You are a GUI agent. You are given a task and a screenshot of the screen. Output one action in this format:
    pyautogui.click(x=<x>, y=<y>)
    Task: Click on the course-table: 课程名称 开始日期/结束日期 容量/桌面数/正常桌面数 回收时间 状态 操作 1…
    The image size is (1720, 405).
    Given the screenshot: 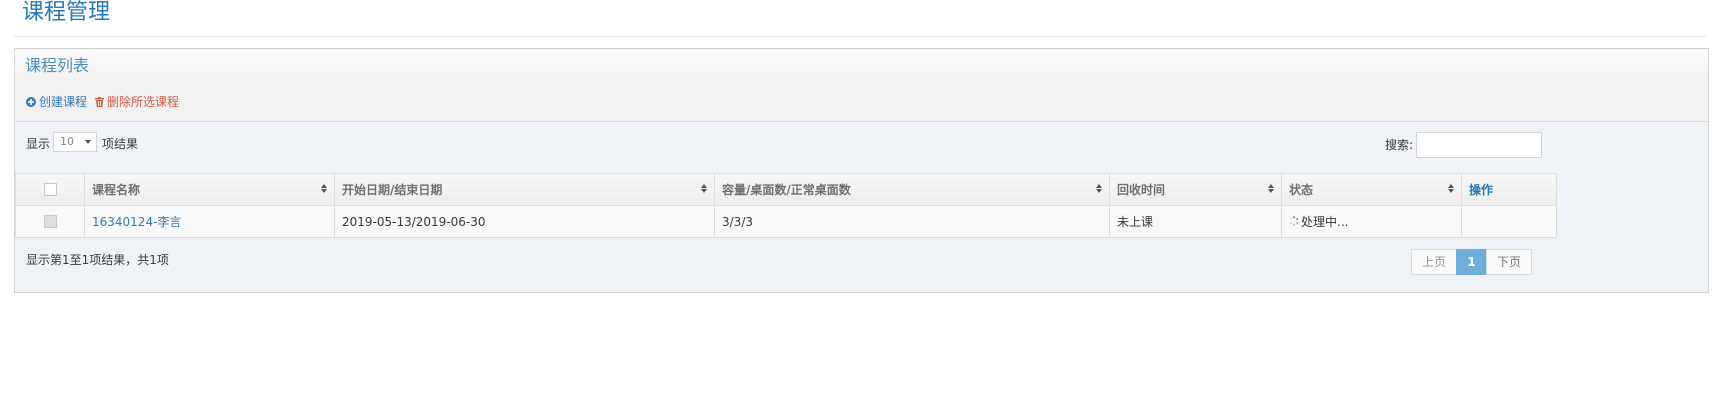 What is the action you would take?
    pyautogui.click(x=786, y=205)
    